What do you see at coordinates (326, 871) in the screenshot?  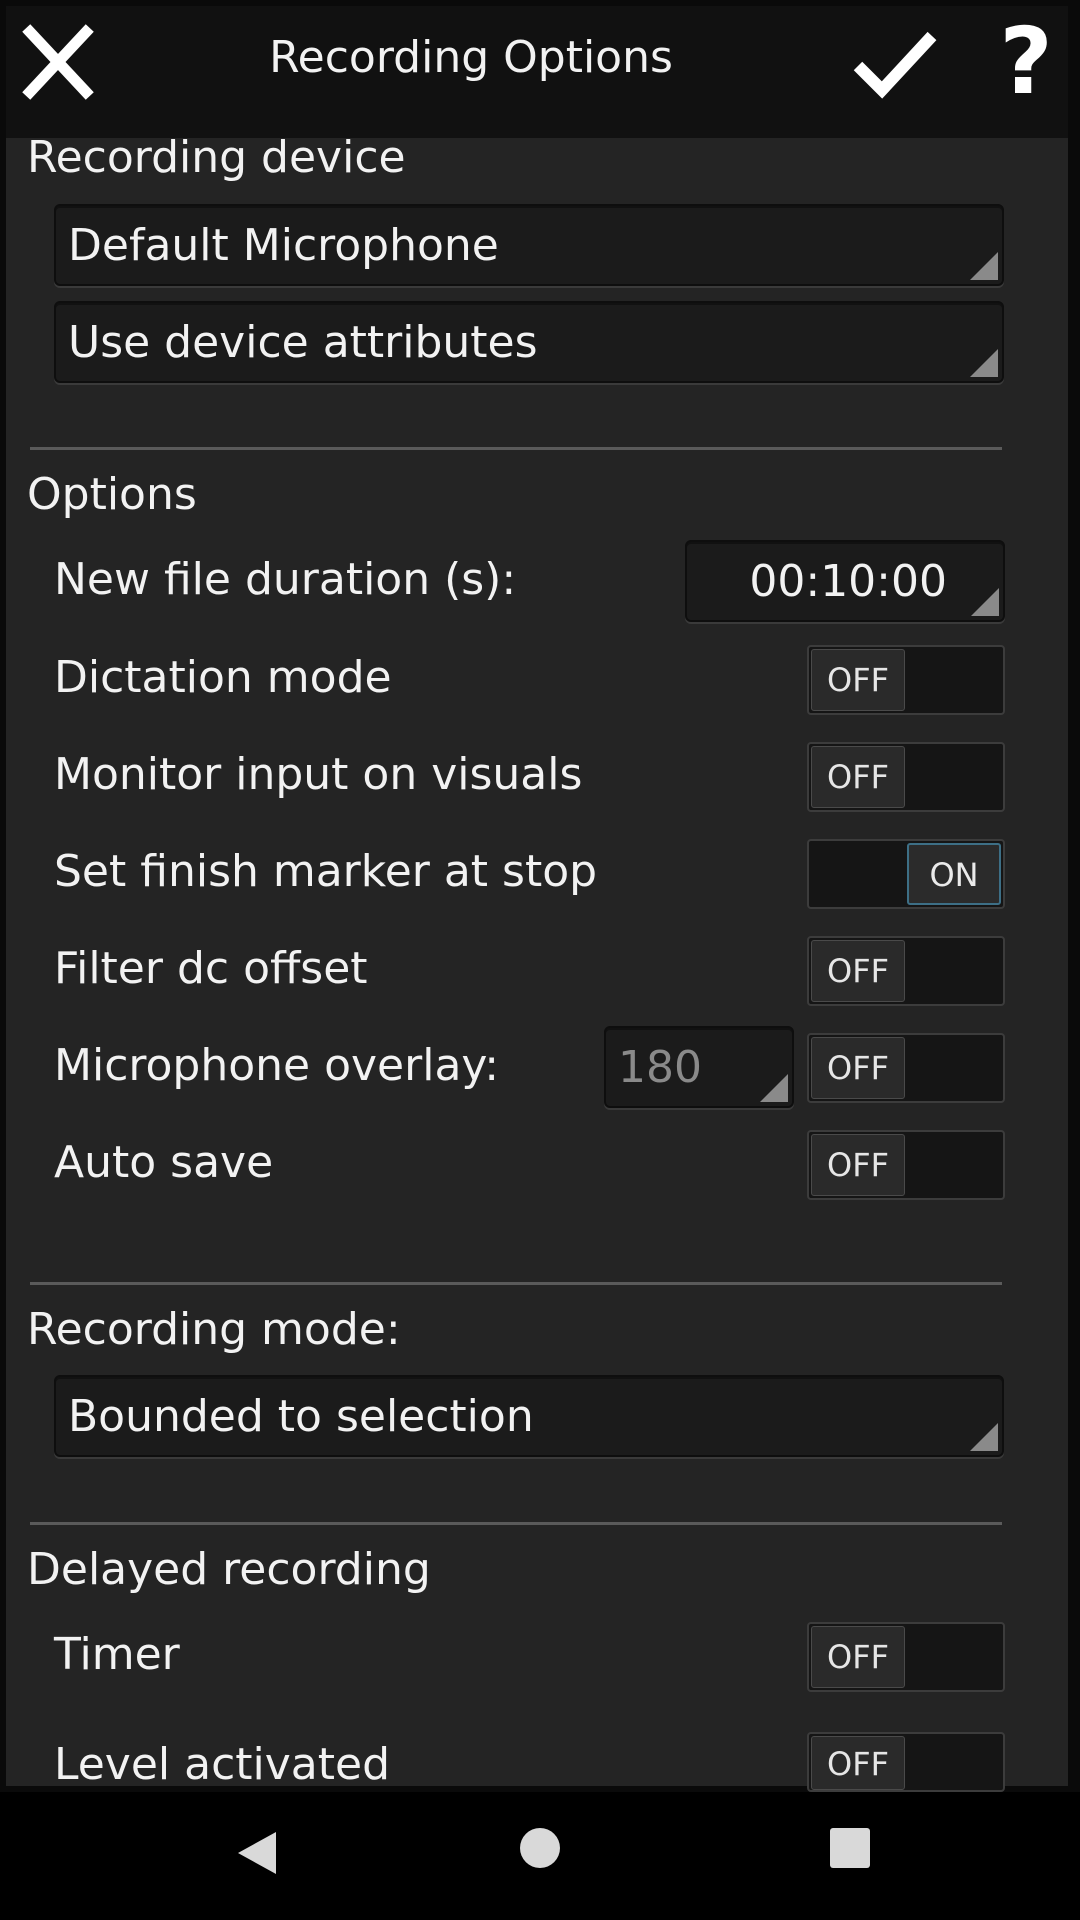 I see `finish-marker-label: Set finish marker at stop` at bounding box center [326, 871].